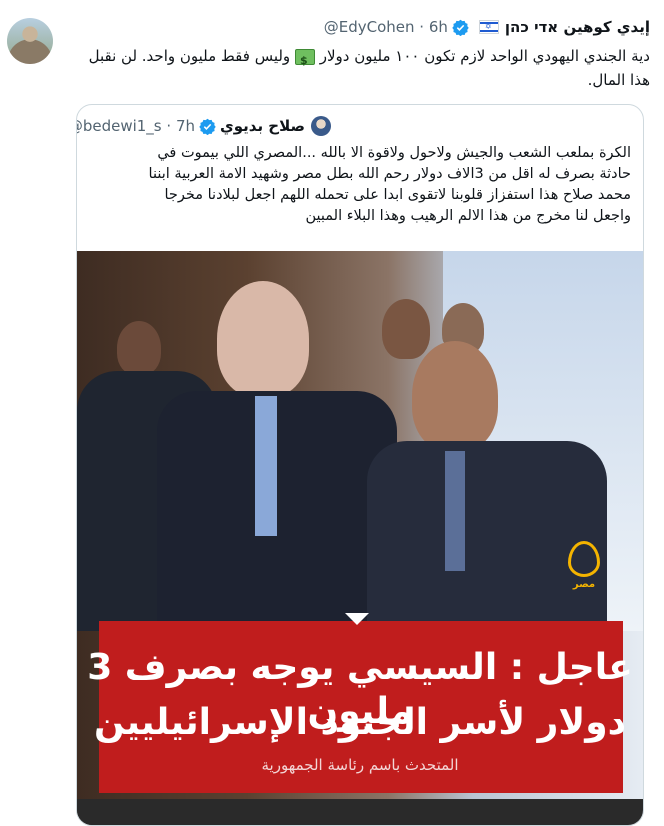 The image size is (664, 826). I want to click on tweet-header: @EdyCohen · 6h ✡ إيدي كوهين אדי כהן, so click(487, 27).